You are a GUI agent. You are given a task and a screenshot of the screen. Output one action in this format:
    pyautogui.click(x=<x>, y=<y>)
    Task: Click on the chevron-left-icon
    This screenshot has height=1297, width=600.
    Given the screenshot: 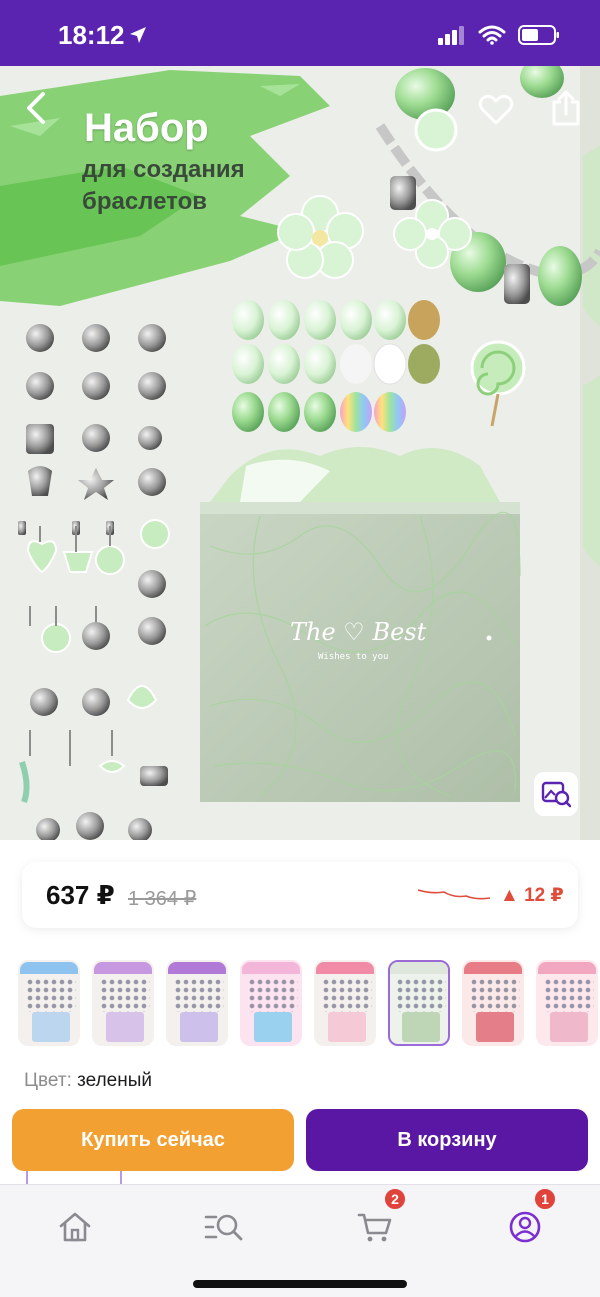 What is the action you would take?
    pyautogui.click(x=36, y=108)
    